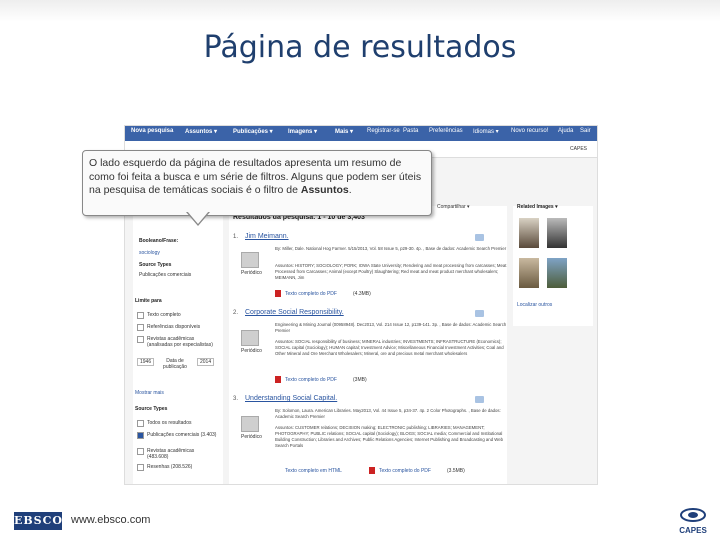 The width and height of the screenshot is (720, 540). What do you see at coordinates (236, 237) in the screenshot?
I see `result-number: 1.` at bounding box center [236, 237].